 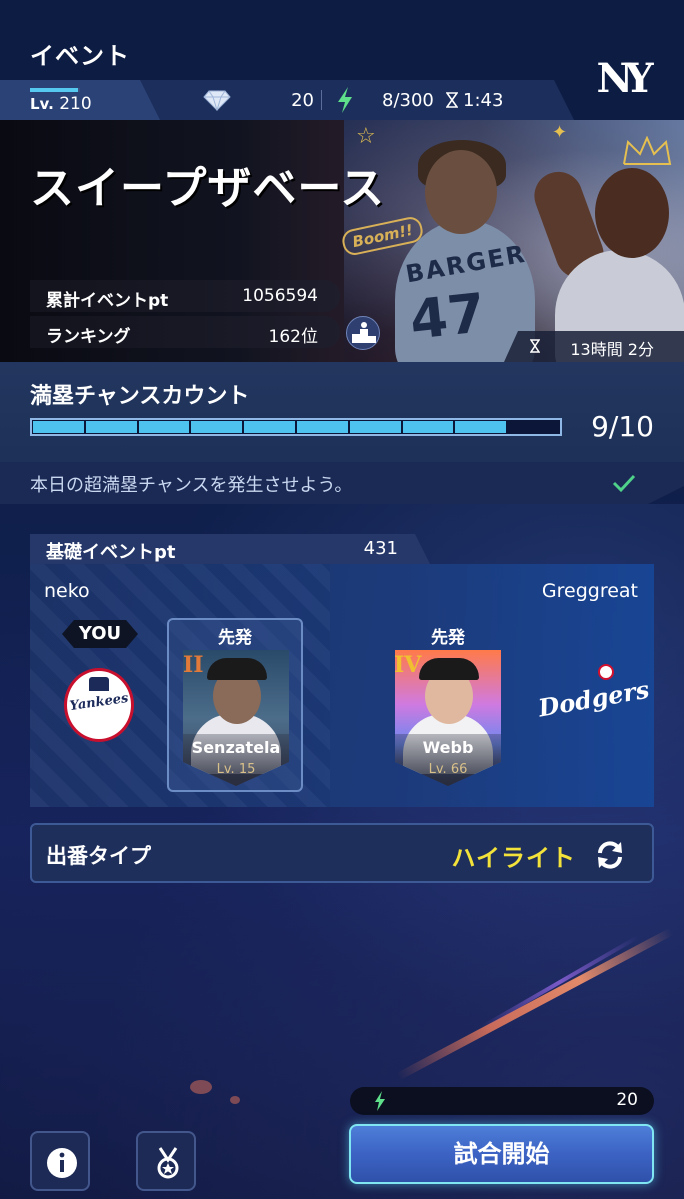 I want to click on ranking-icon, so click(x=363, y=333).